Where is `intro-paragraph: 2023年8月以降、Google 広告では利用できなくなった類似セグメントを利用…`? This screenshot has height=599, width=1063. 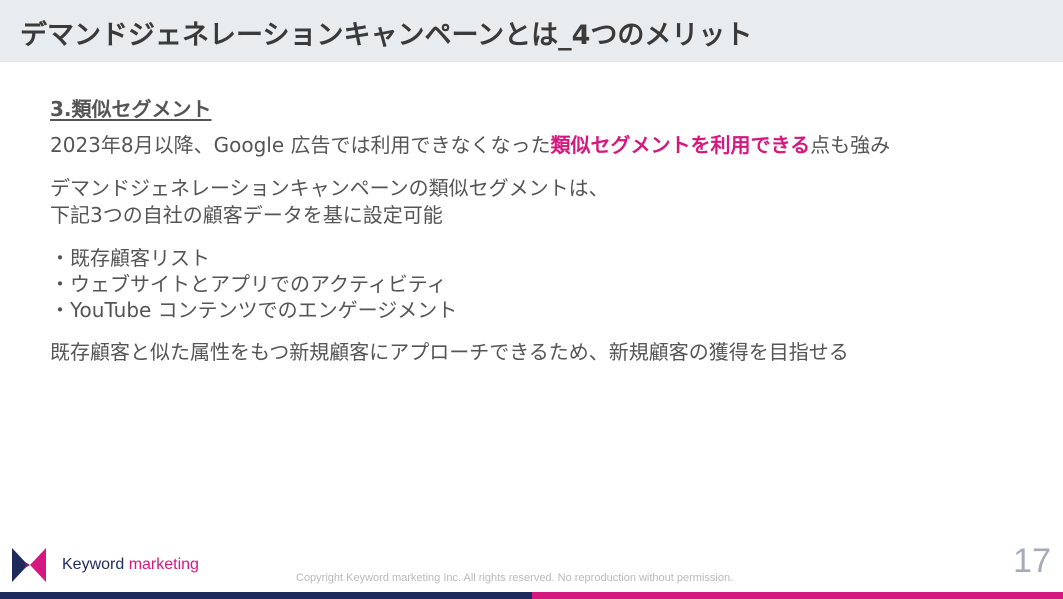
intro-paragraph: 2023年8月以降、Google 広告では利用できなくなった類似セグメントを利用… is located at coordinates (545, 145).